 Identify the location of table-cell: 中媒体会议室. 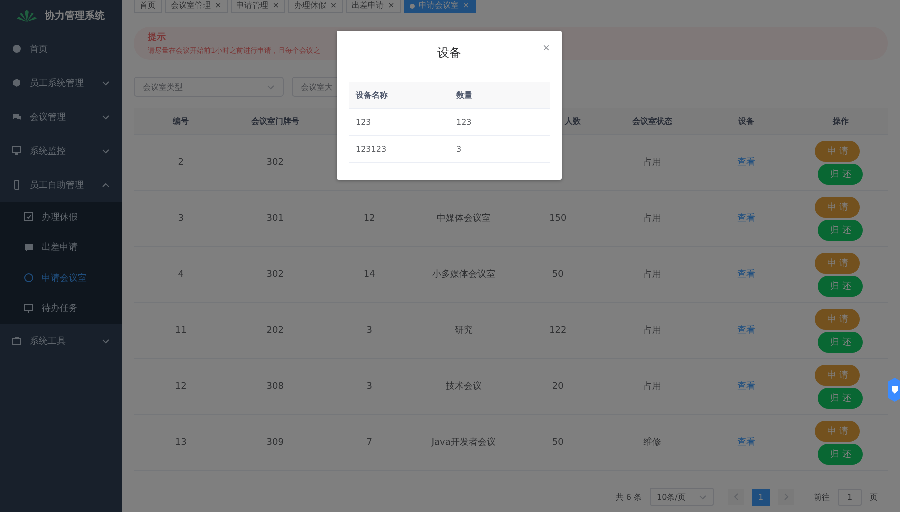
(463, 219).